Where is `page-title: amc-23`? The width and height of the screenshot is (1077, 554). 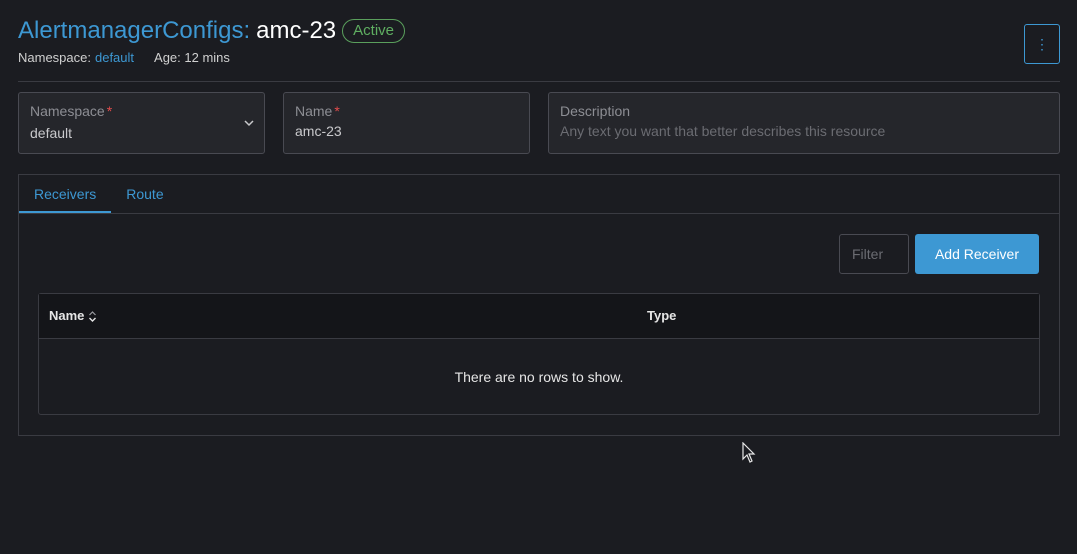
page-title: amc-23 is located at coordinates (296, 30).